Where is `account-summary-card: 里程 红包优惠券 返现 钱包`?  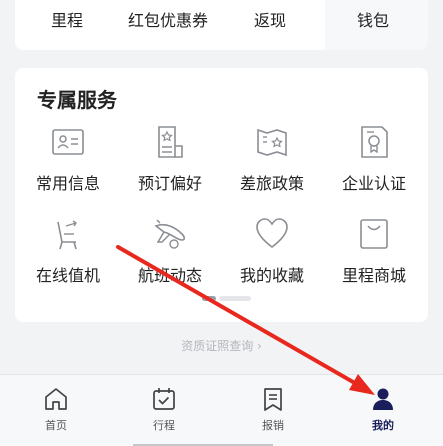 account-summary-card: 里程 红包优惠券 返现 钱包 is located at coordinates (221, 25).